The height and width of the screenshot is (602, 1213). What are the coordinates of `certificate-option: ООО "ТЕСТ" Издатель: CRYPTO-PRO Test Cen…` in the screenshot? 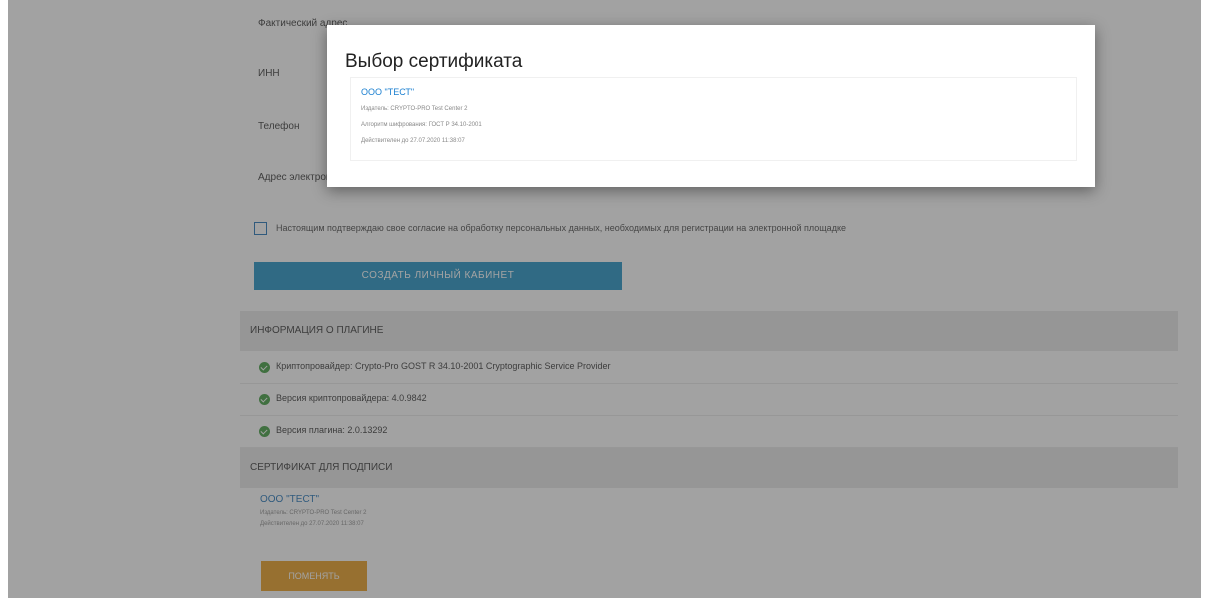 It's located at (713, 119).